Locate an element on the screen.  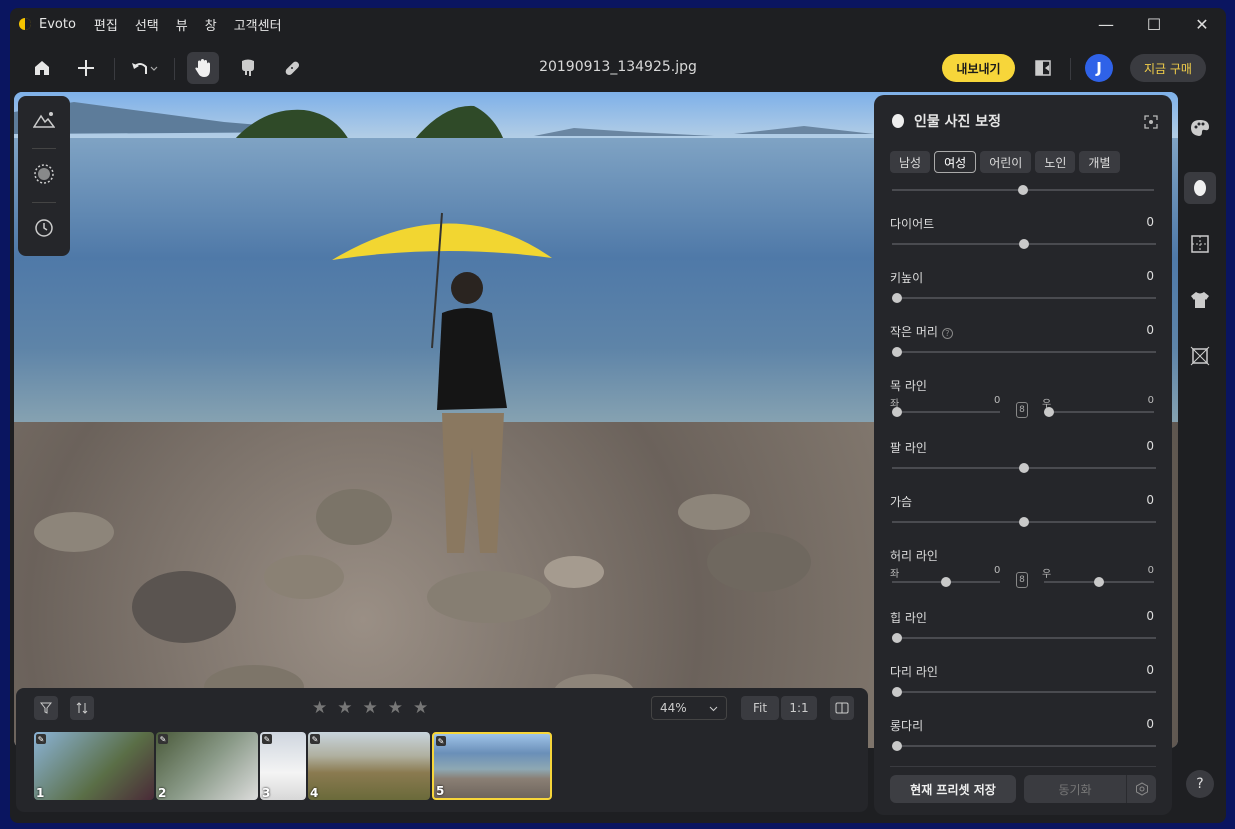
thumbnail-selected: ✎ 5 is located at coordinates (492, 766).